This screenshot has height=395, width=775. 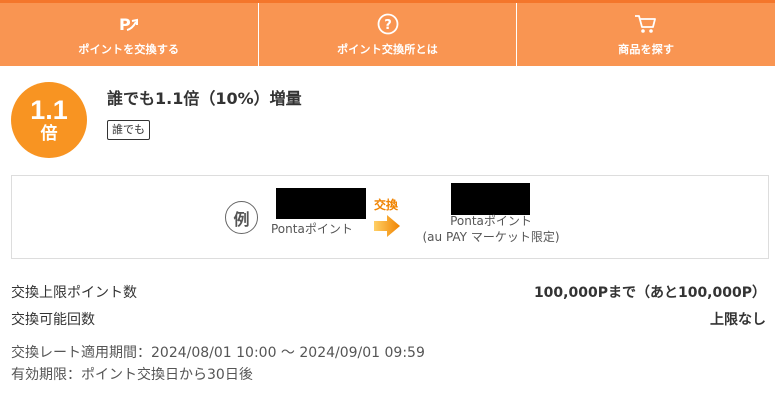 I want to click on nav-item-exchange-points: P ポイントを交換する, so click(x=129, y=33).